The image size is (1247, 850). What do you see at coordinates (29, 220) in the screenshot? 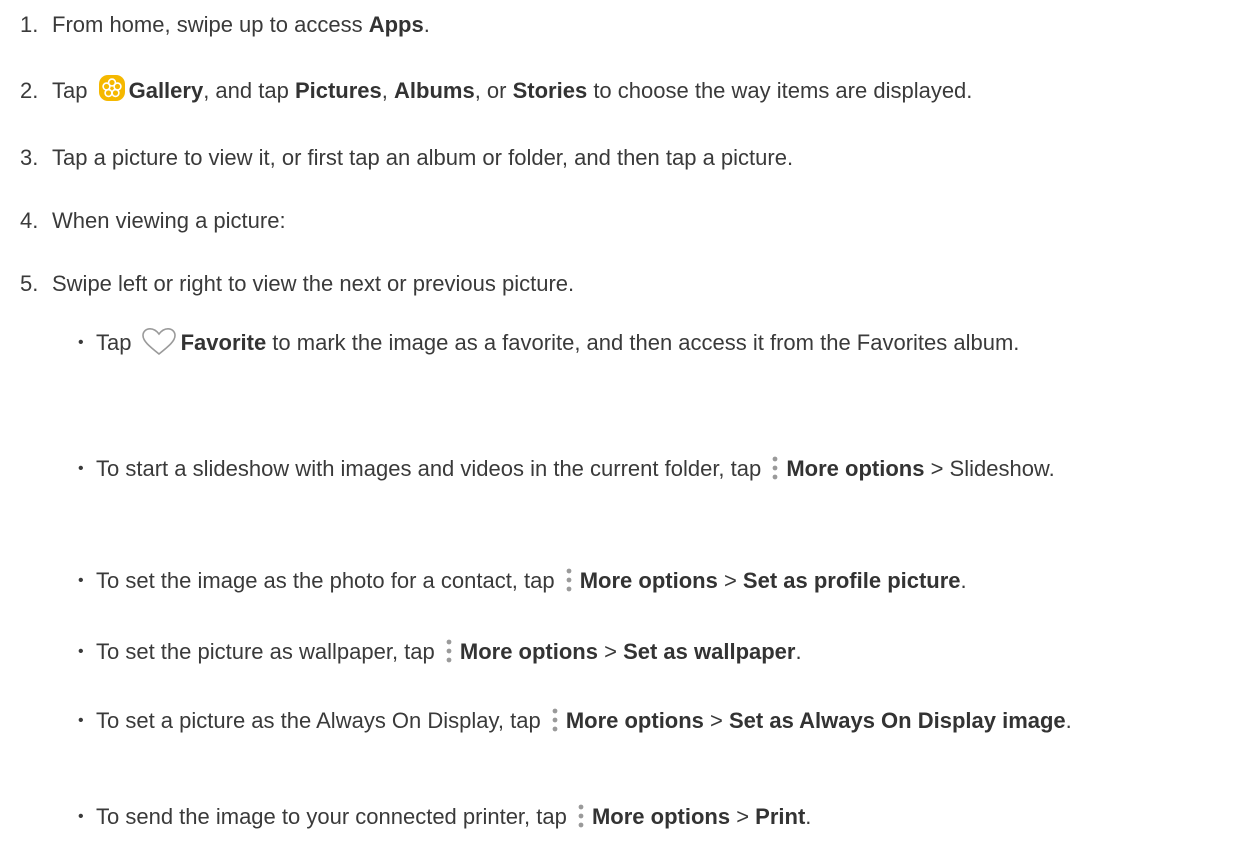
I see `step-number: 4.` at bounding box center [29, 220].